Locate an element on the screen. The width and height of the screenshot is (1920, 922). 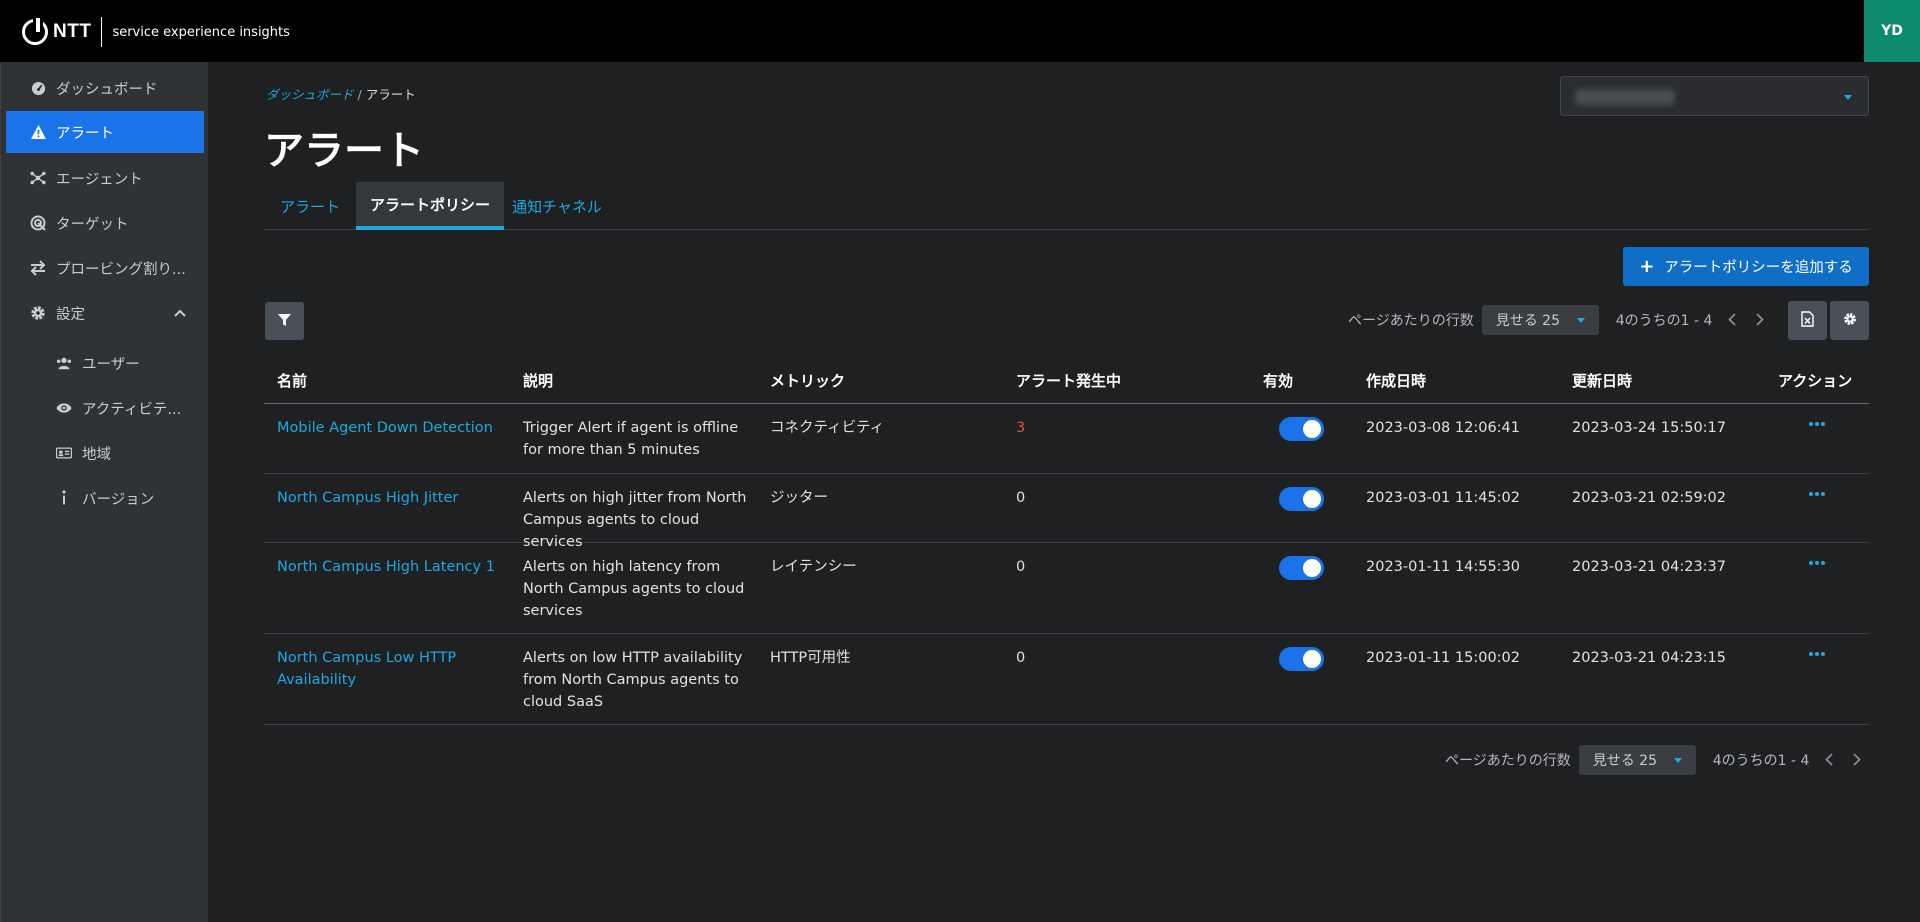
ntt-logo: NTT service experience insights is located at coordinates (156, 32).